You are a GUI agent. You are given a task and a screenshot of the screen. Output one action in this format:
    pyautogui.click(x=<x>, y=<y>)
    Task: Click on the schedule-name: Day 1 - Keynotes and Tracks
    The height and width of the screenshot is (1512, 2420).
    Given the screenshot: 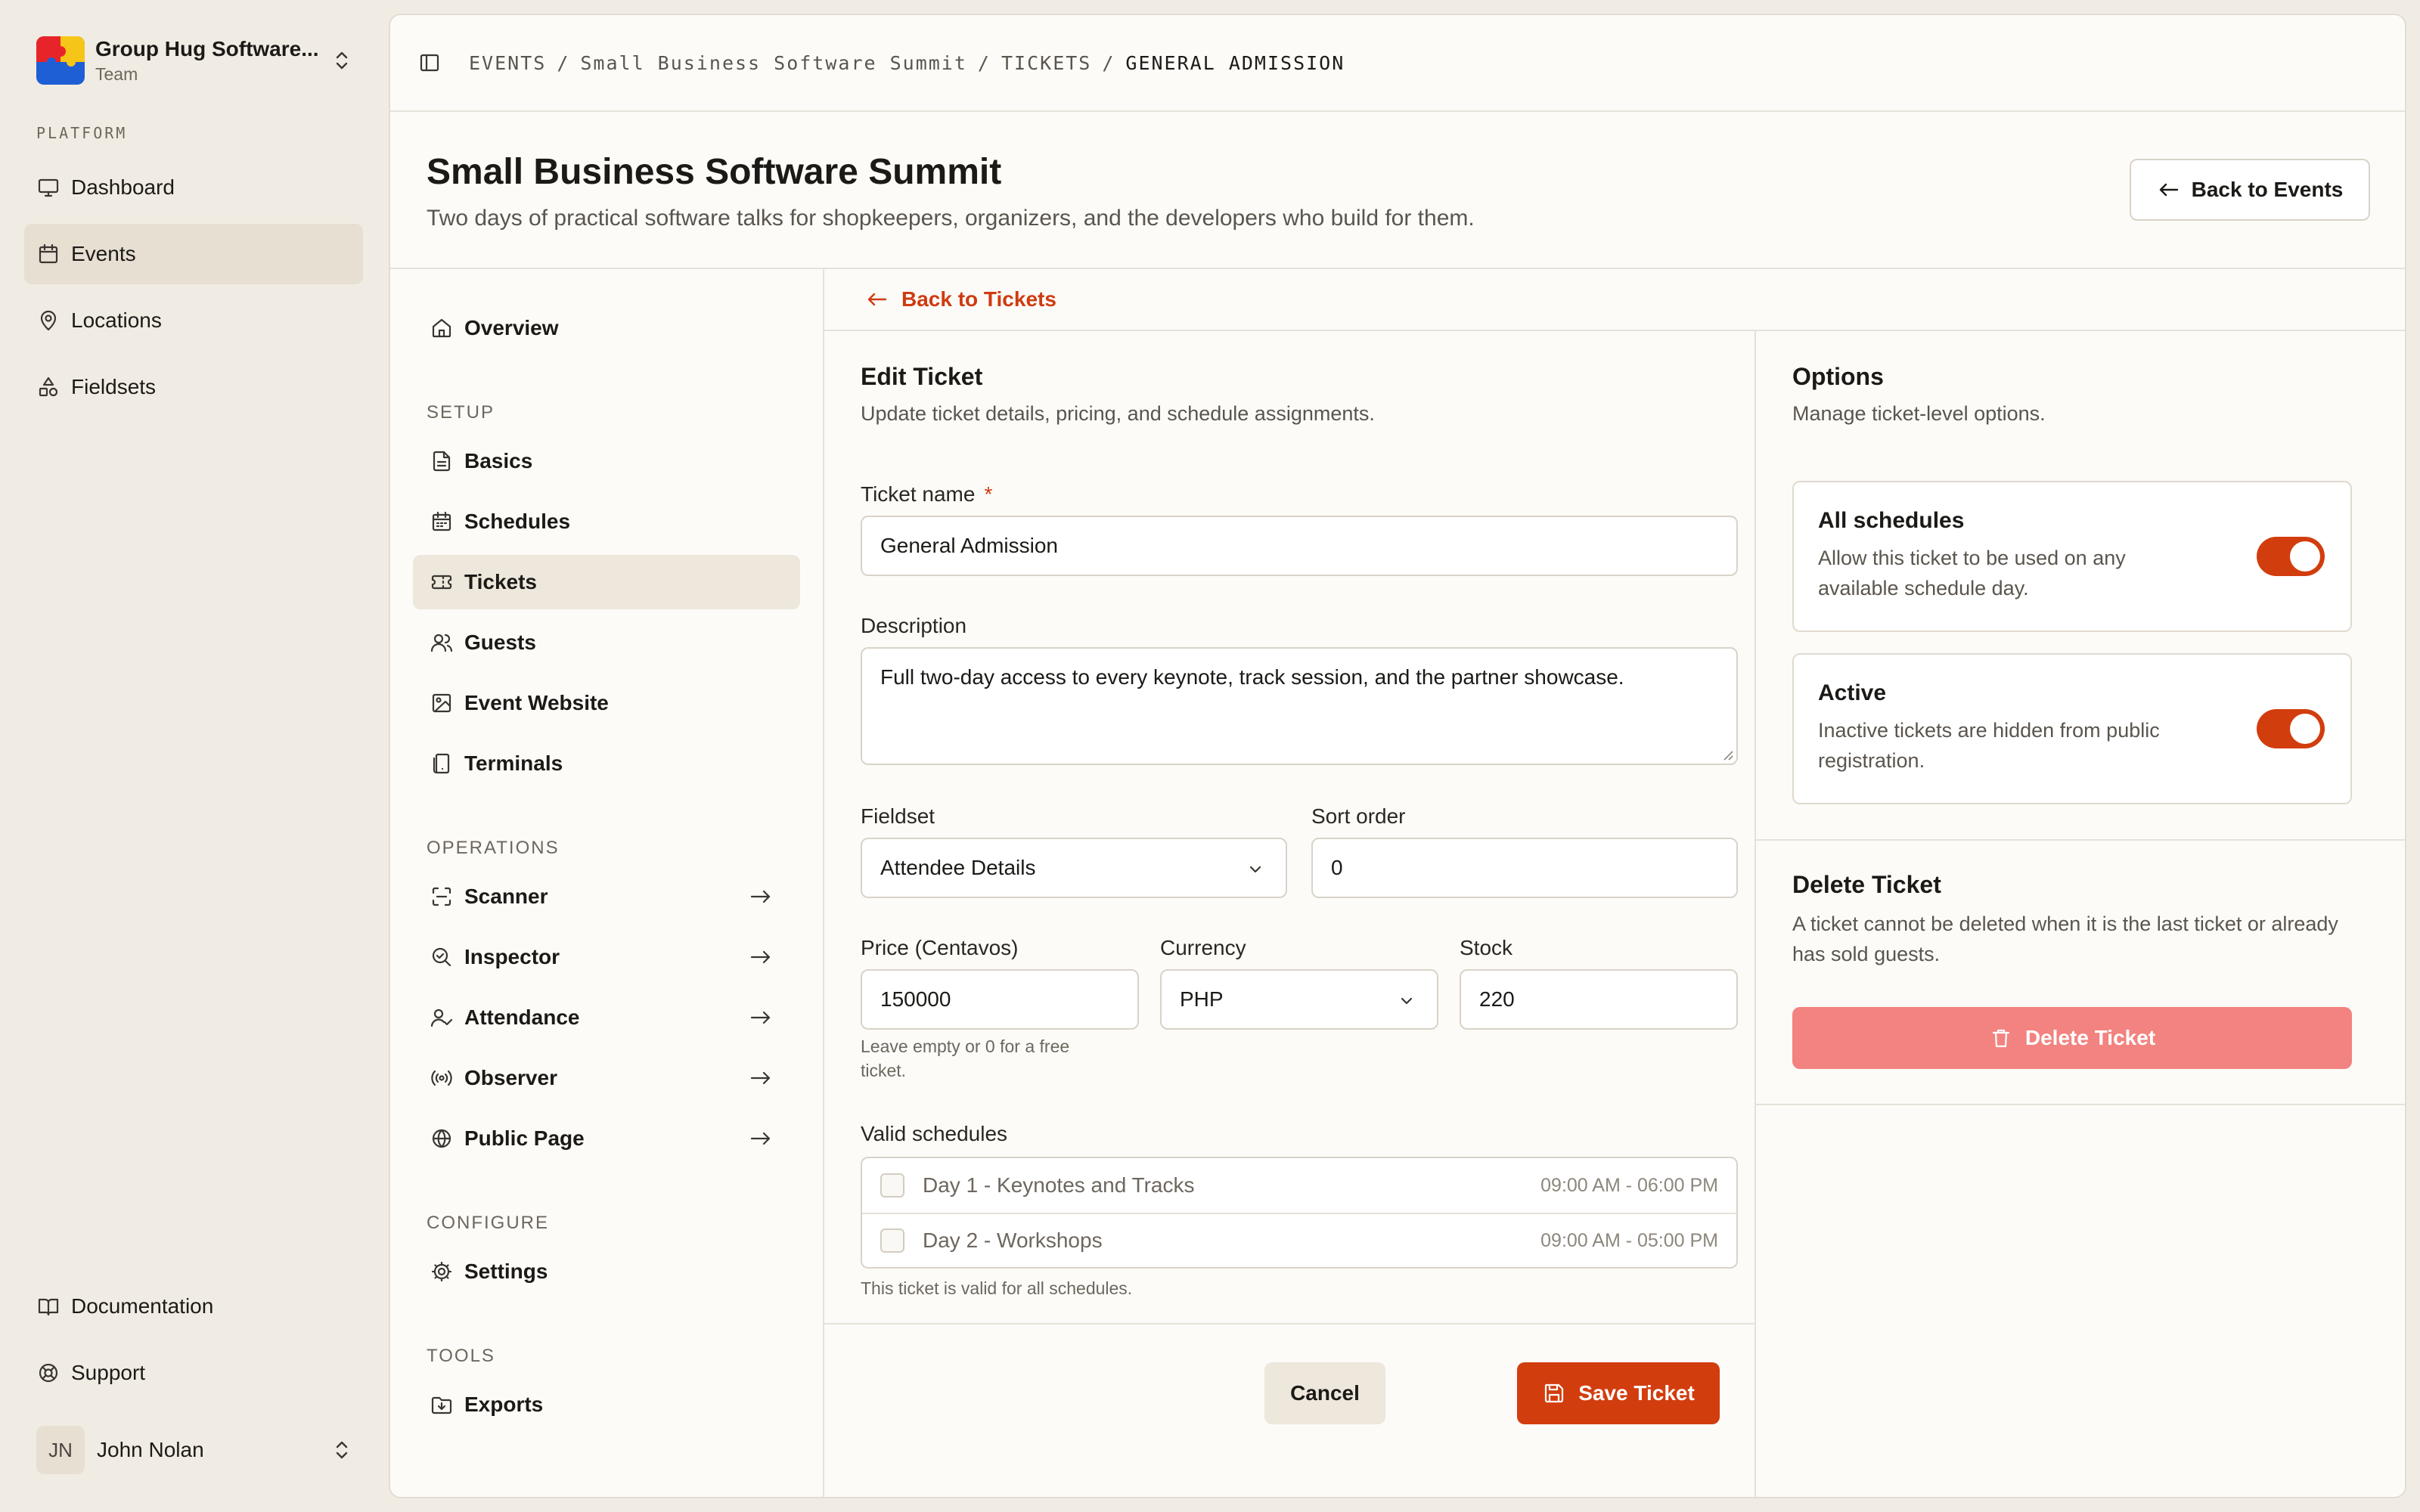 What is the action you would take?
    pyautogui.click(x=1059, y=1185)
    